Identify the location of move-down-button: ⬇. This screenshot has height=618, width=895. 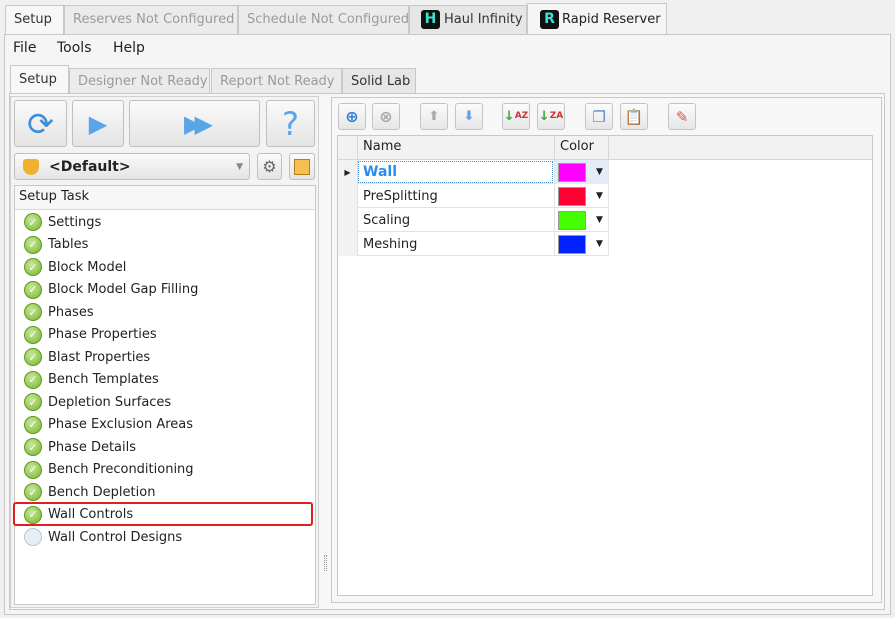
(469, 116).